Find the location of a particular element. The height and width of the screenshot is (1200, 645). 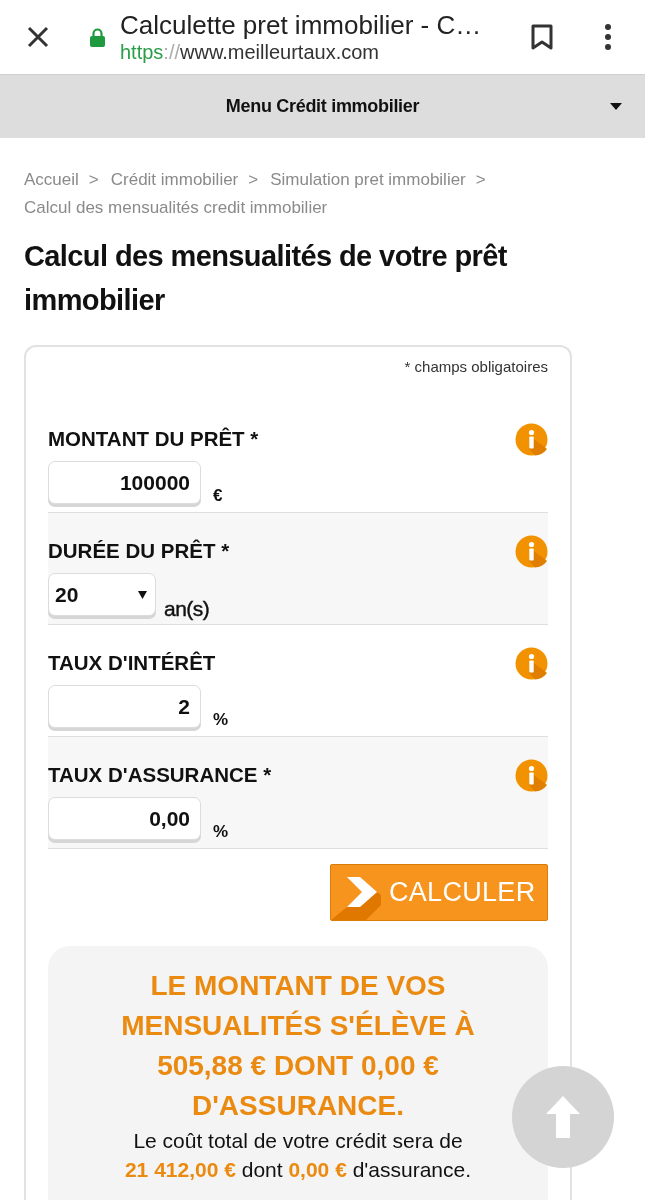

breadcrumb-link: Simulation pret immobilier is located at coordinates (368, 180).